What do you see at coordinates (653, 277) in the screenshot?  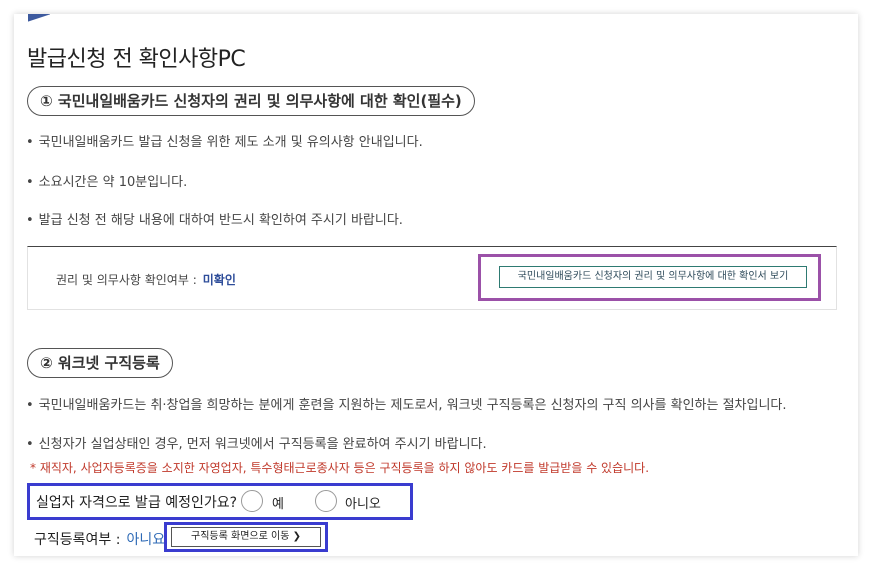 I see `view-rights-button: 국민내일배움카드 신청자의 권리 및 의무사항에 대한 확인서 보기` at bounding box center [653, 277].